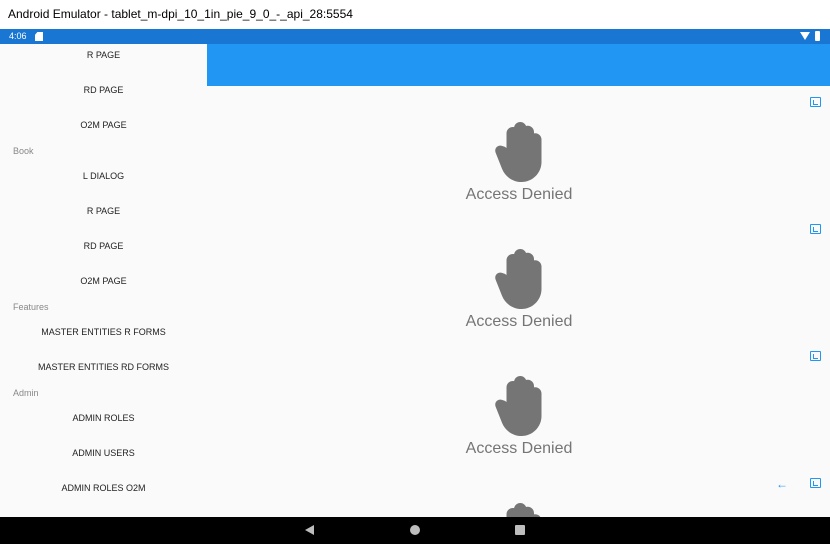 The width and height of the screenshot is (830, 544). I want to click on drawer-item-admin-users: ADMIN USERS, so click(103, 458).